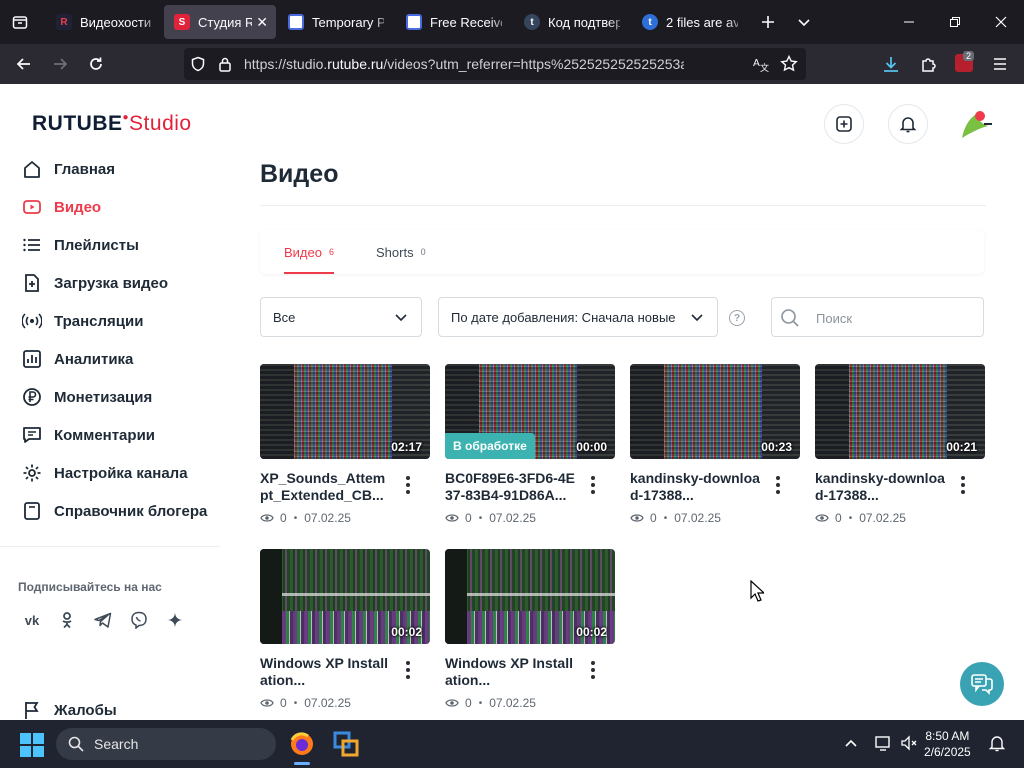  What do you see at coordinates (110, 397) in the screenshot?
I see `sidebar-item: Монетизация` at bounding box center [110, 397].